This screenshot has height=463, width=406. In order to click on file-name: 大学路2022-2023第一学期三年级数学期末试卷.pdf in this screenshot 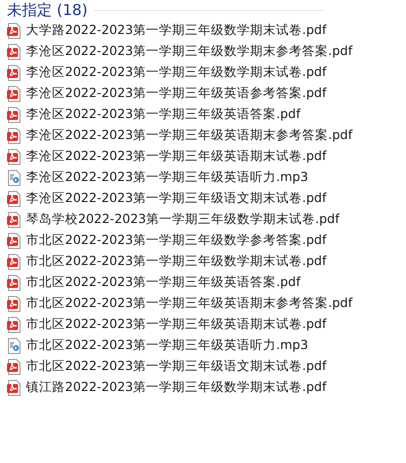, I will do `click(176, 30)`.